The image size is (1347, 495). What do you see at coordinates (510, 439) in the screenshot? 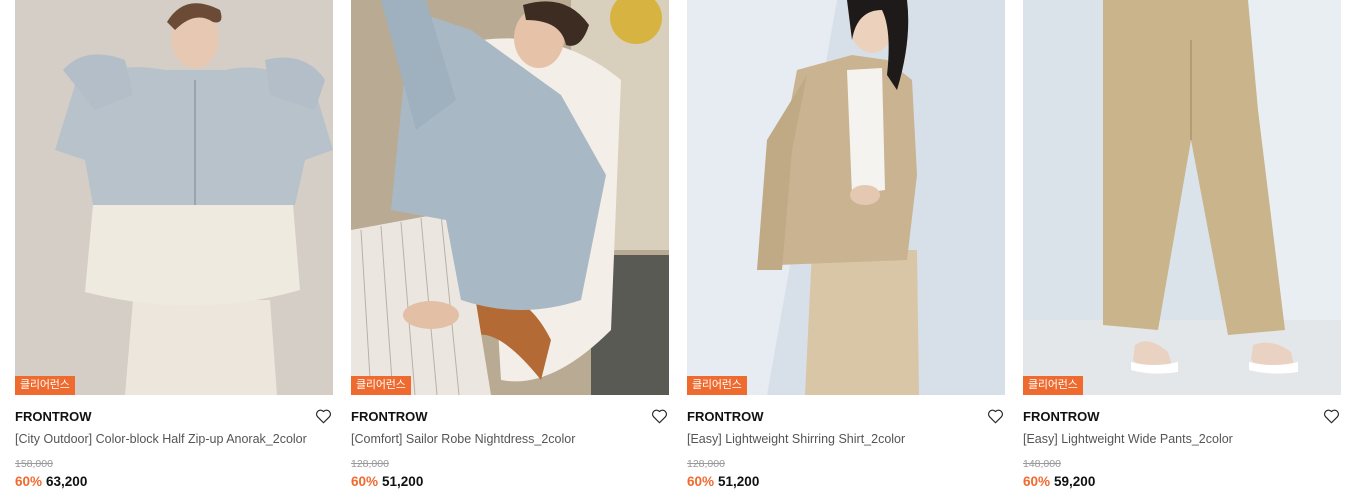
I see `product-title: [Comfort] Sailor Robe Nightdress_2color` at bounding box center [510, 439].